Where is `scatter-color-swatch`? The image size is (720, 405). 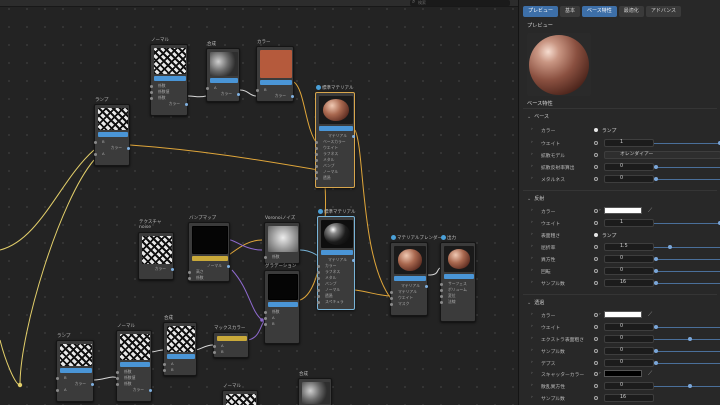 scatter-color-swatch is located at coordinates (623, 373).